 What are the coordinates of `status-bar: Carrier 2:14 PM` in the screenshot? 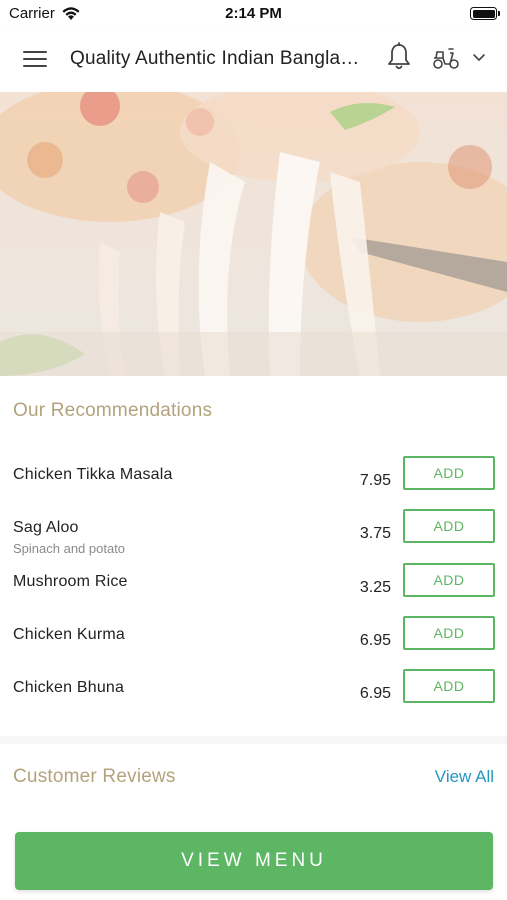 It's located at (253, 13).